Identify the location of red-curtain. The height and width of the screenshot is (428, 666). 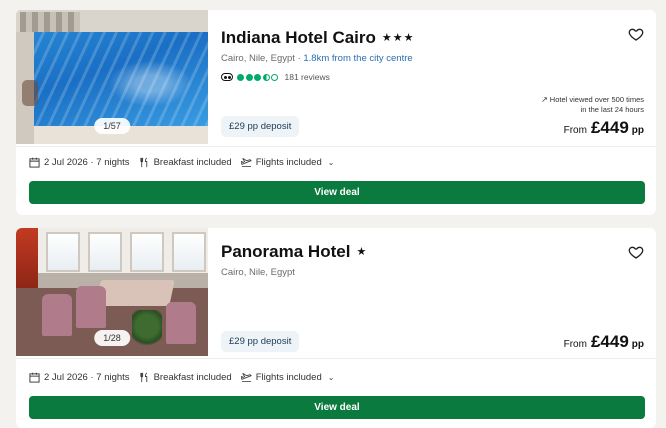
(27, 258).